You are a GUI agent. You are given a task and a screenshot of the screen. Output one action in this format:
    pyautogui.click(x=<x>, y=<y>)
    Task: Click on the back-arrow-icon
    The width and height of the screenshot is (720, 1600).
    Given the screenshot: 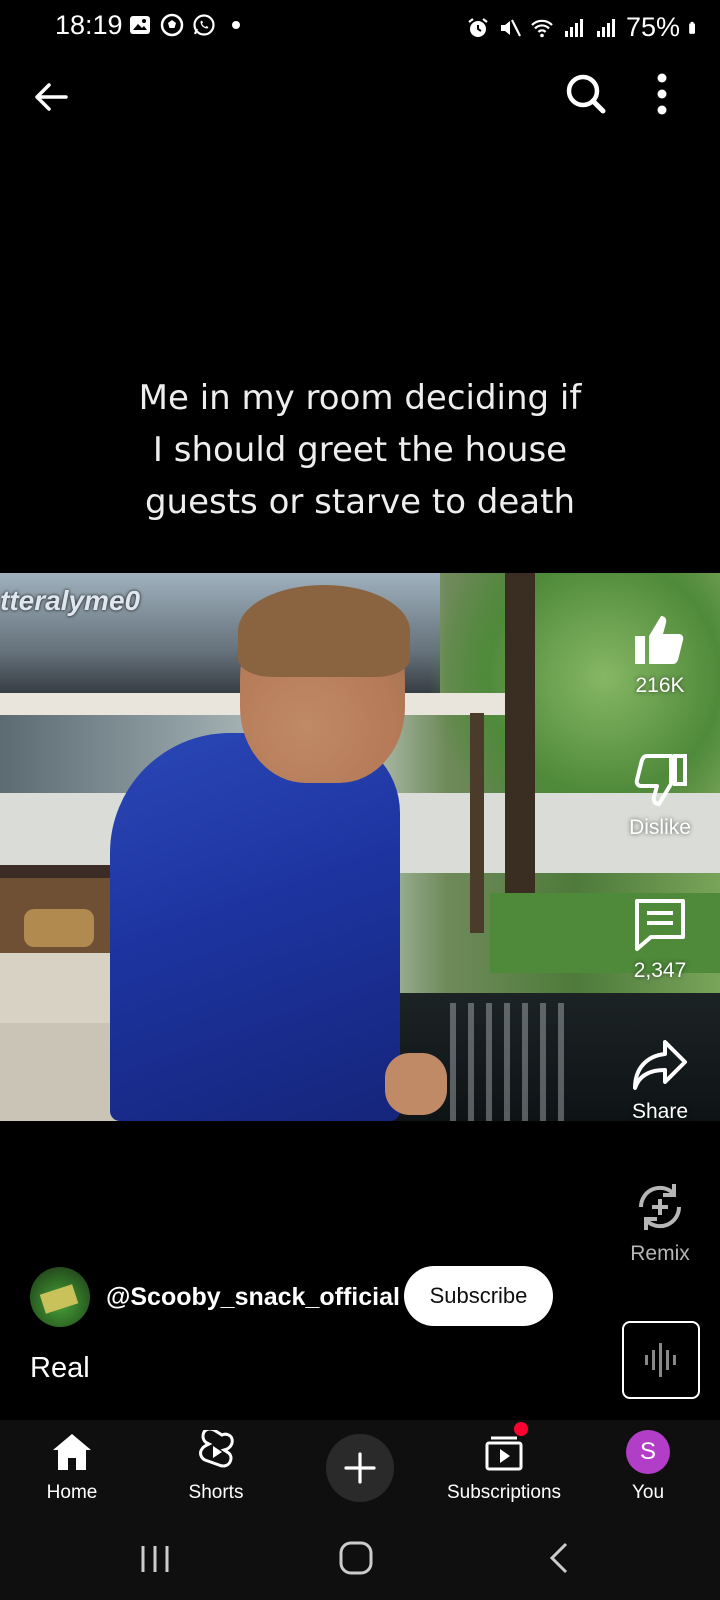 What is the action you would take?
    pyautogui.click(x=51, y=97)
    